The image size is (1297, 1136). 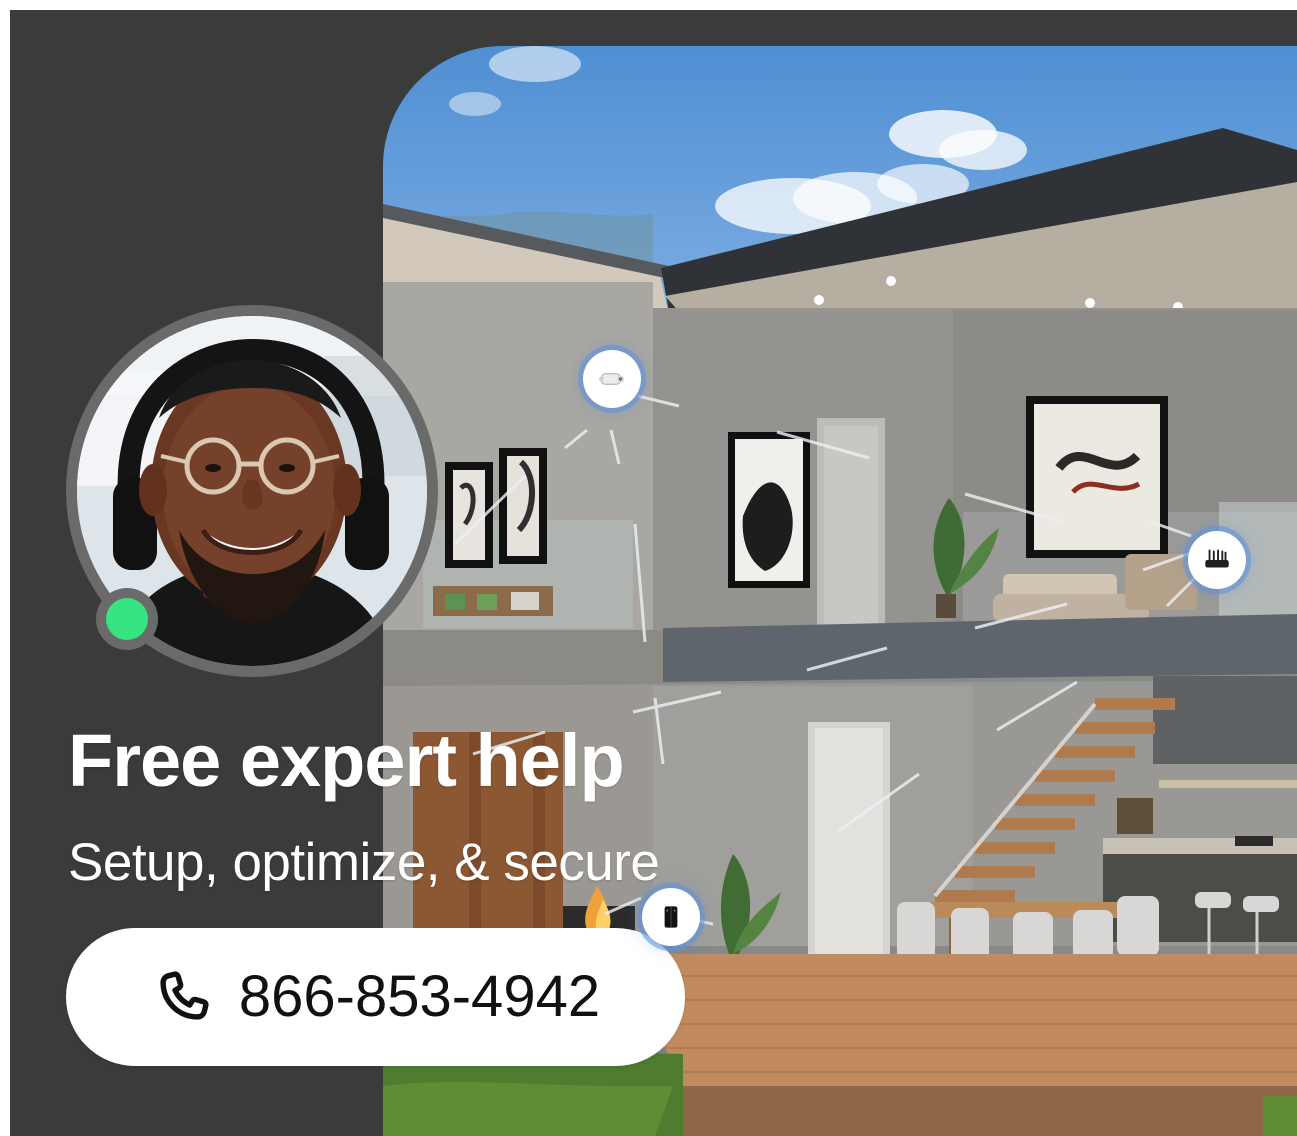 I want to click on mesh-wifi-hotspot, so click(x=671, y=917).